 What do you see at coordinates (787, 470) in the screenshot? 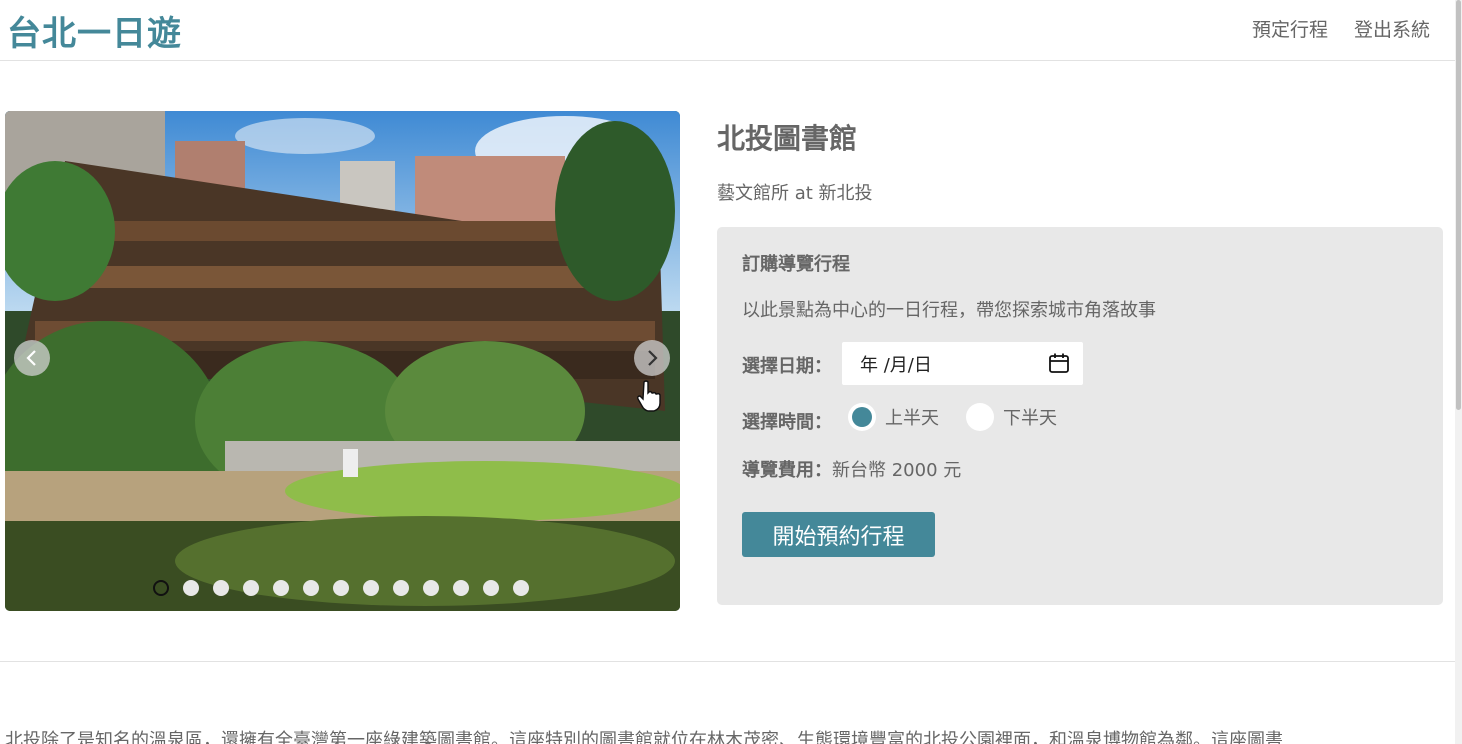
I see `fee-label: 導覽費用：` at bounding box center [787, 470].